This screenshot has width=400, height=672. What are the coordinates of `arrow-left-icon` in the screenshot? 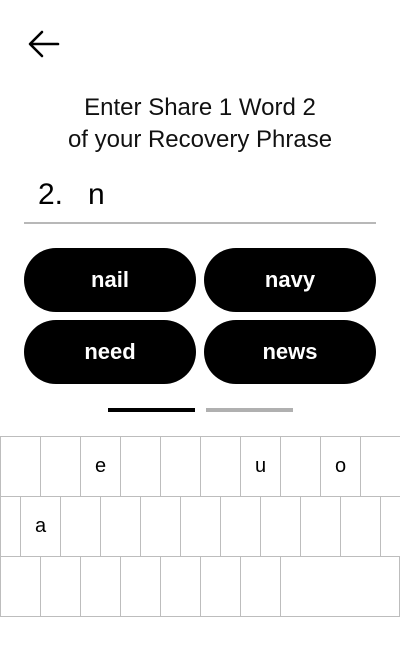 It's located at (44, 44).